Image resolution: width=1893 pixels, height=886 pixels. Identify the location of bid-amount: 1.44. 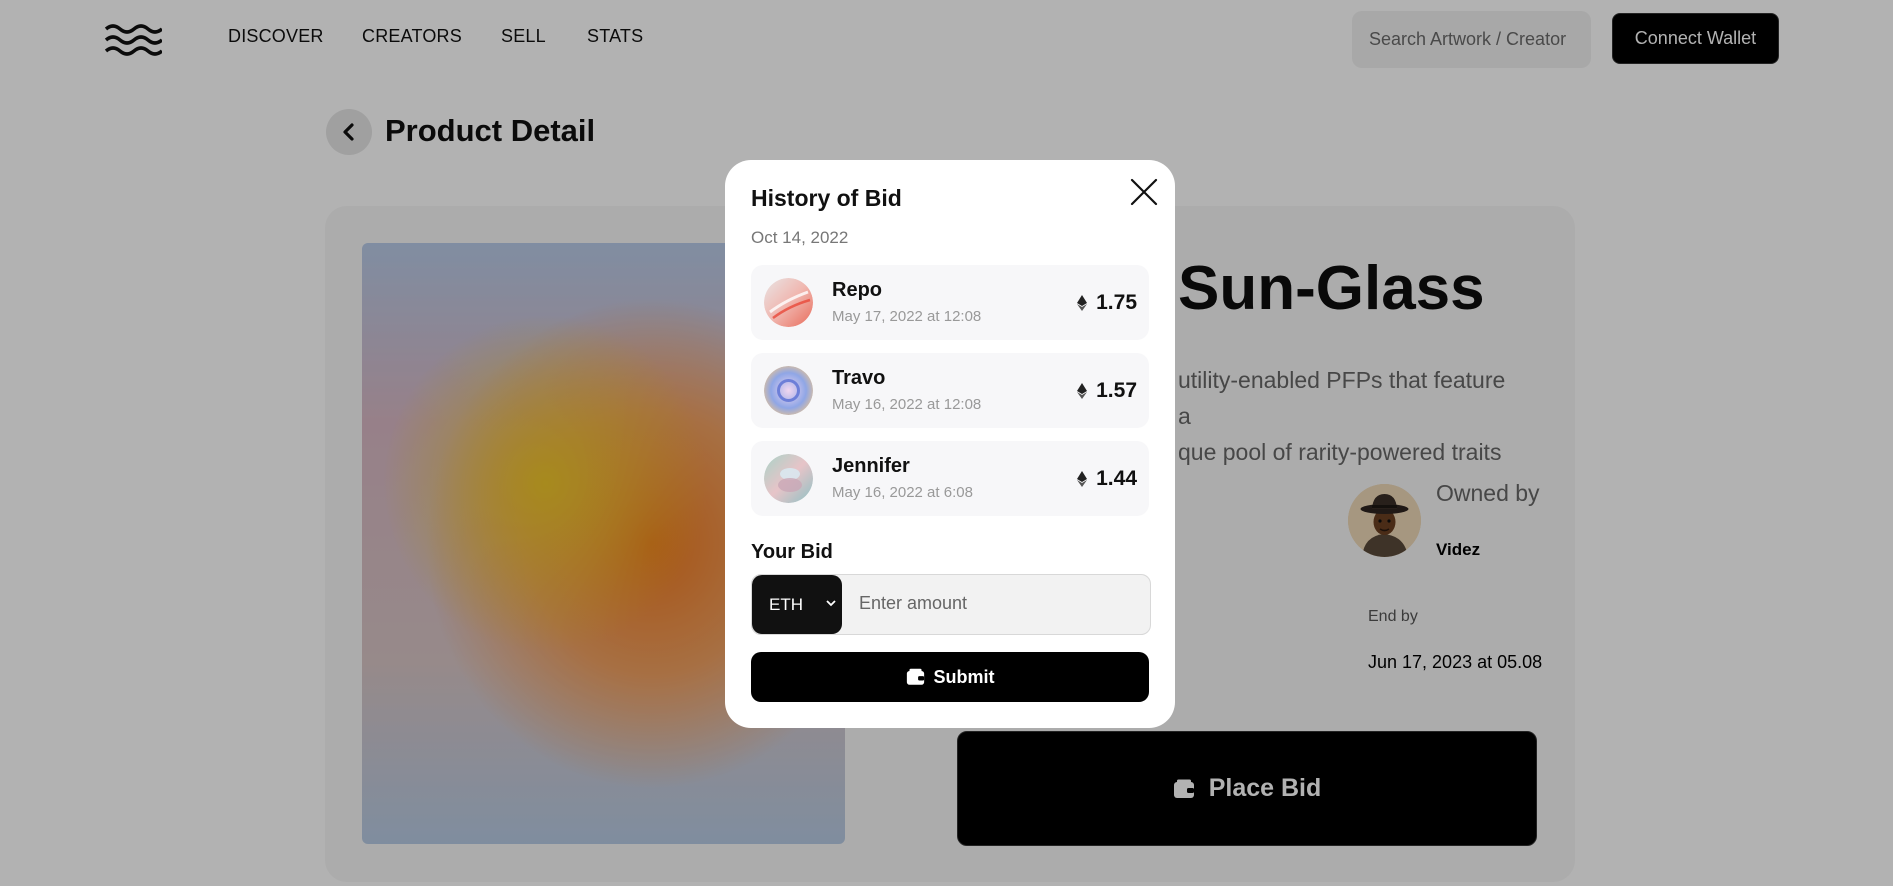
(1107, 479).